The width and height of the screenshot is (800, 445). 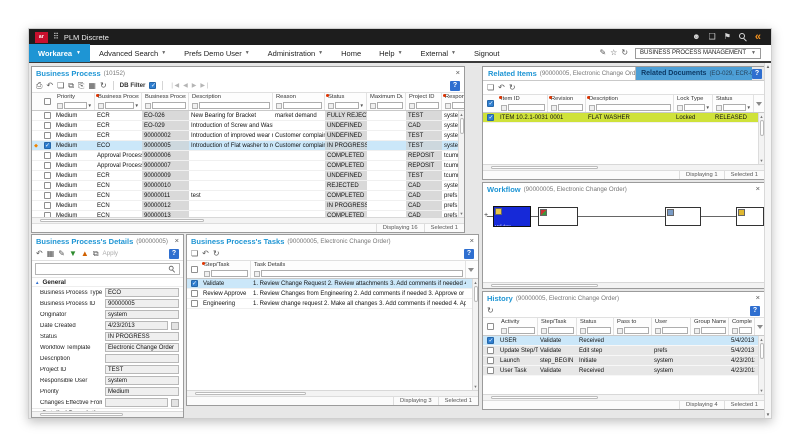 I want to click on field-value: system, so click(x=142, y=380).